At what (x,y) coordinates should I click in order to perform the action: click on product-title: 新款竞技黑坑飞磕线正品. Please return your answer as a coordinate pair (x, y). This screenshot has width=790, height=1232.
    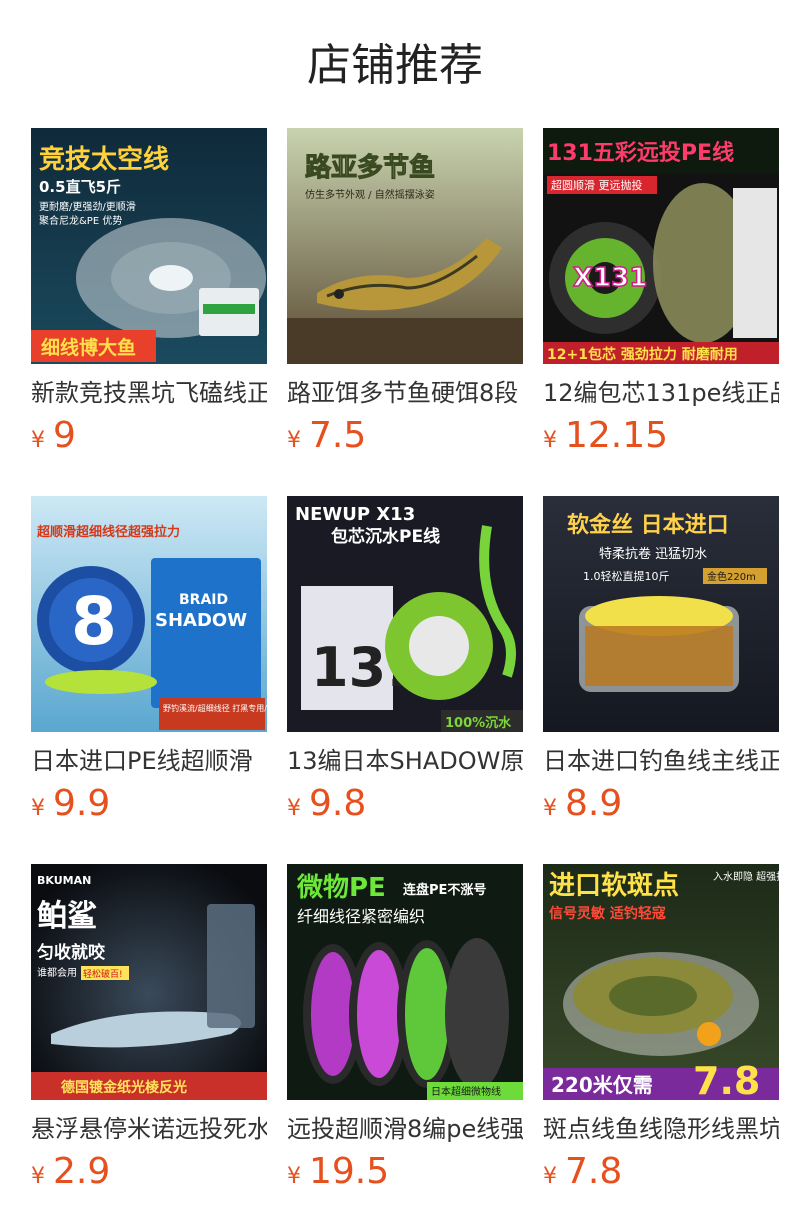
    Looking at the image, I should click on (149, 393).